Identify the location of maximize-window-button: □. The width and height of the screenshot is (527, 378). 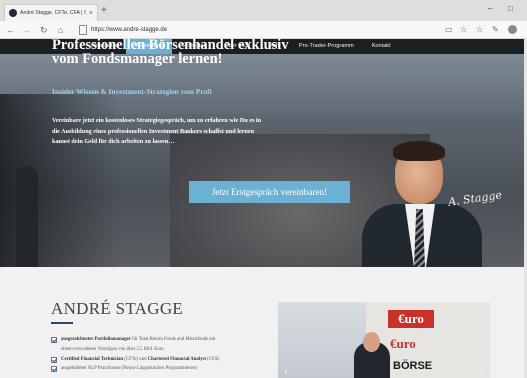
(510, 9).